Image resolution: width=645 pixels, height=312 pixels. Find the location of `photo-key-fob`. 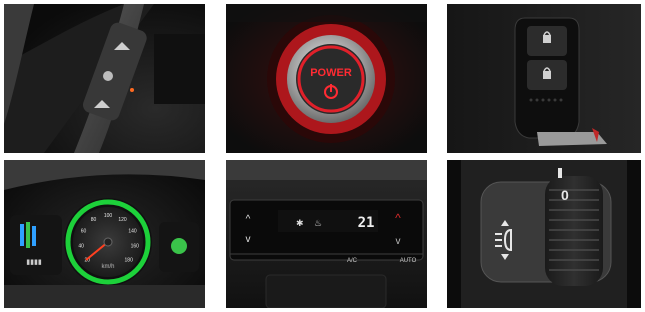

photo-key-fob is located at coordinates (544, 78).